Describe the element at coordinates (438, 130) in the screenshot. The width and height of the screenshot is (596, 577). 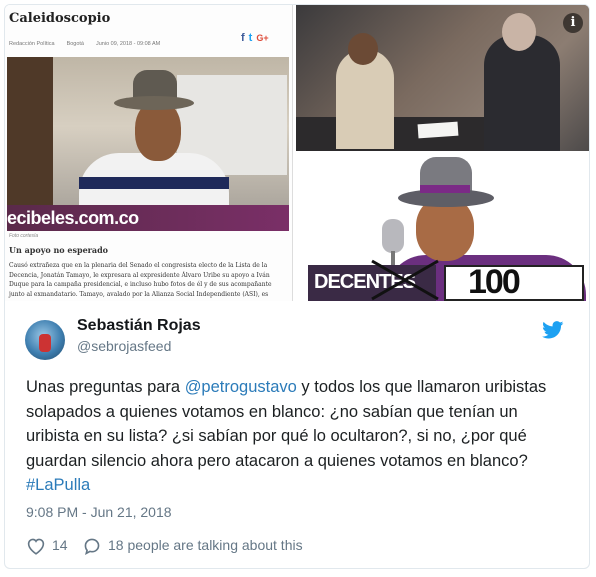
I see `senate-paper` at that location.